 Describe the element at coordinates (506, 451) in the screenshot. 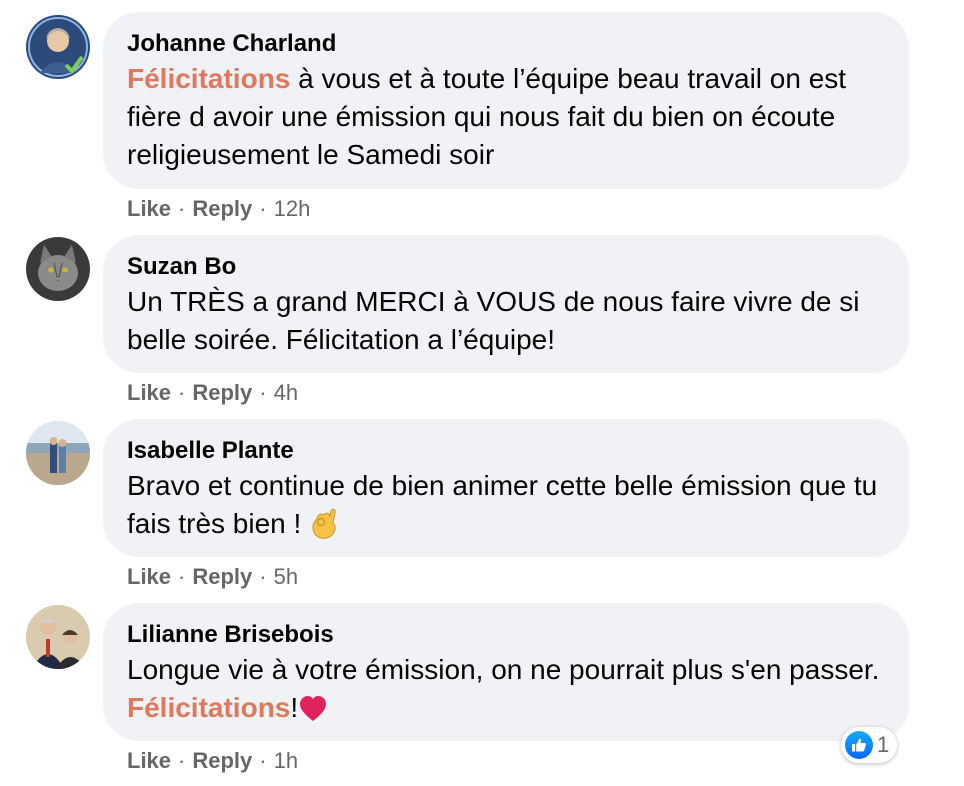

I see `comment-author: Isabelle Plante` at that location.